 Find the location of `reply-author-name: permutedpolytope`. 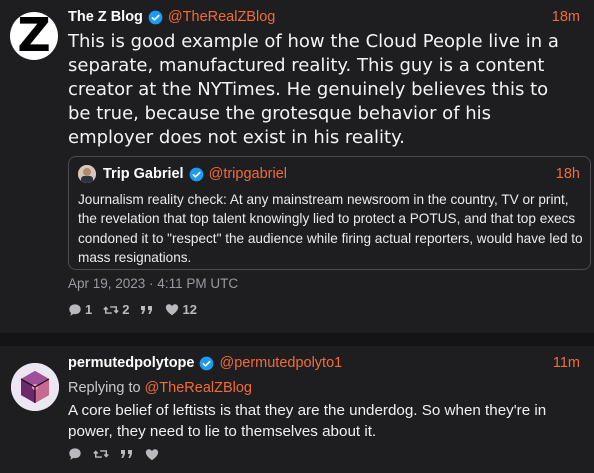

reply-author-name: permutedpolytope is located at coordinates (131, 363).